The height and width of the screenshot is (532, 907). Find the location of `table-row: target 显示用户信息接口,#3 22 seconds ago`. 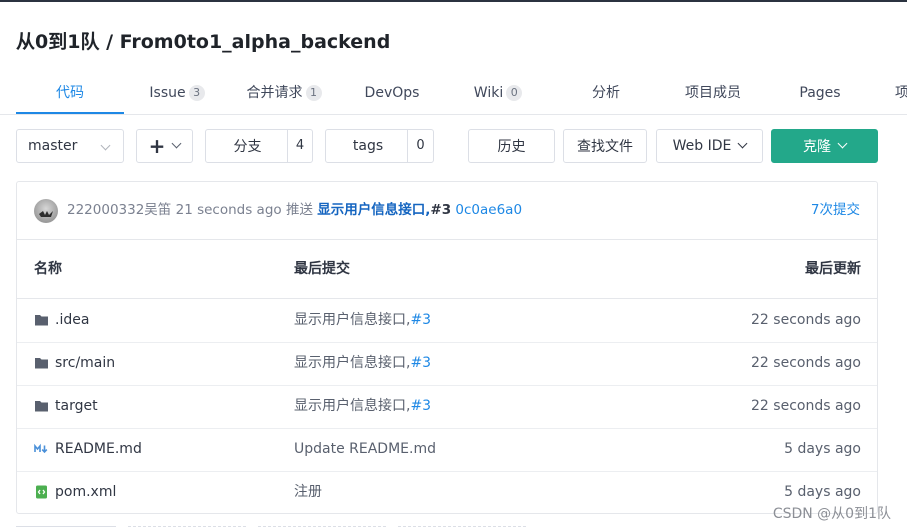

table-row: target 显示用户信息接口,#3 22 seconds ago is located at coordinates (447, 407).